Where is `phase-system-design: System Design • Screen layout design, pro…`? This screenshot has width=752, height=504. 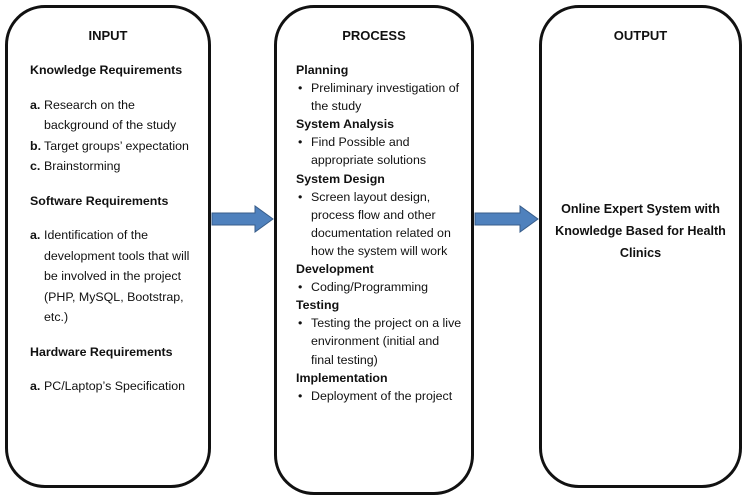 phase-system-design: System Design • Screen layout design, pro… is located at coordinates (379, 215).